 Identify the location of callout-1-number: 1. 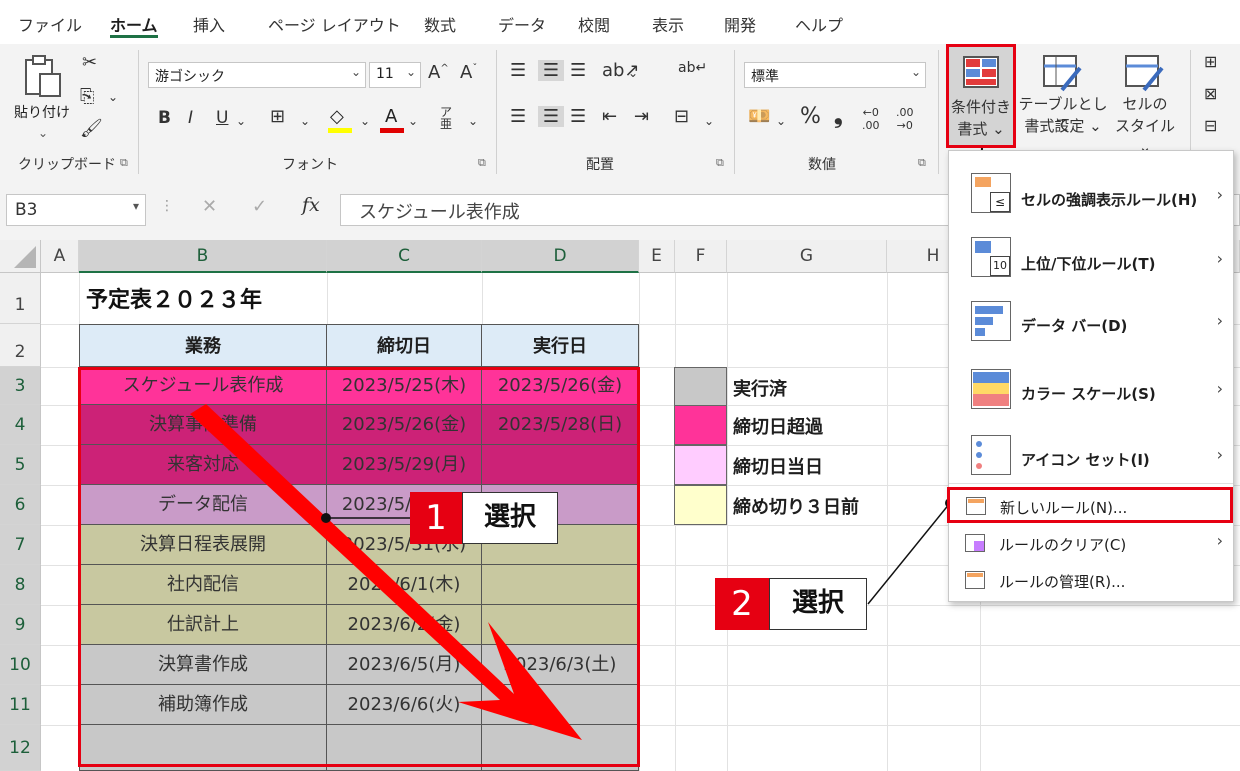
(436, 518).